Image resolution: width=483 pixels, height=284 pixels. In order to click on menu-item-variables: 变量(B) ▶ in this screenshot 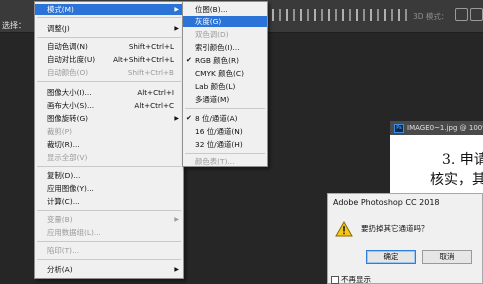, I will do `click(113, 219)`.